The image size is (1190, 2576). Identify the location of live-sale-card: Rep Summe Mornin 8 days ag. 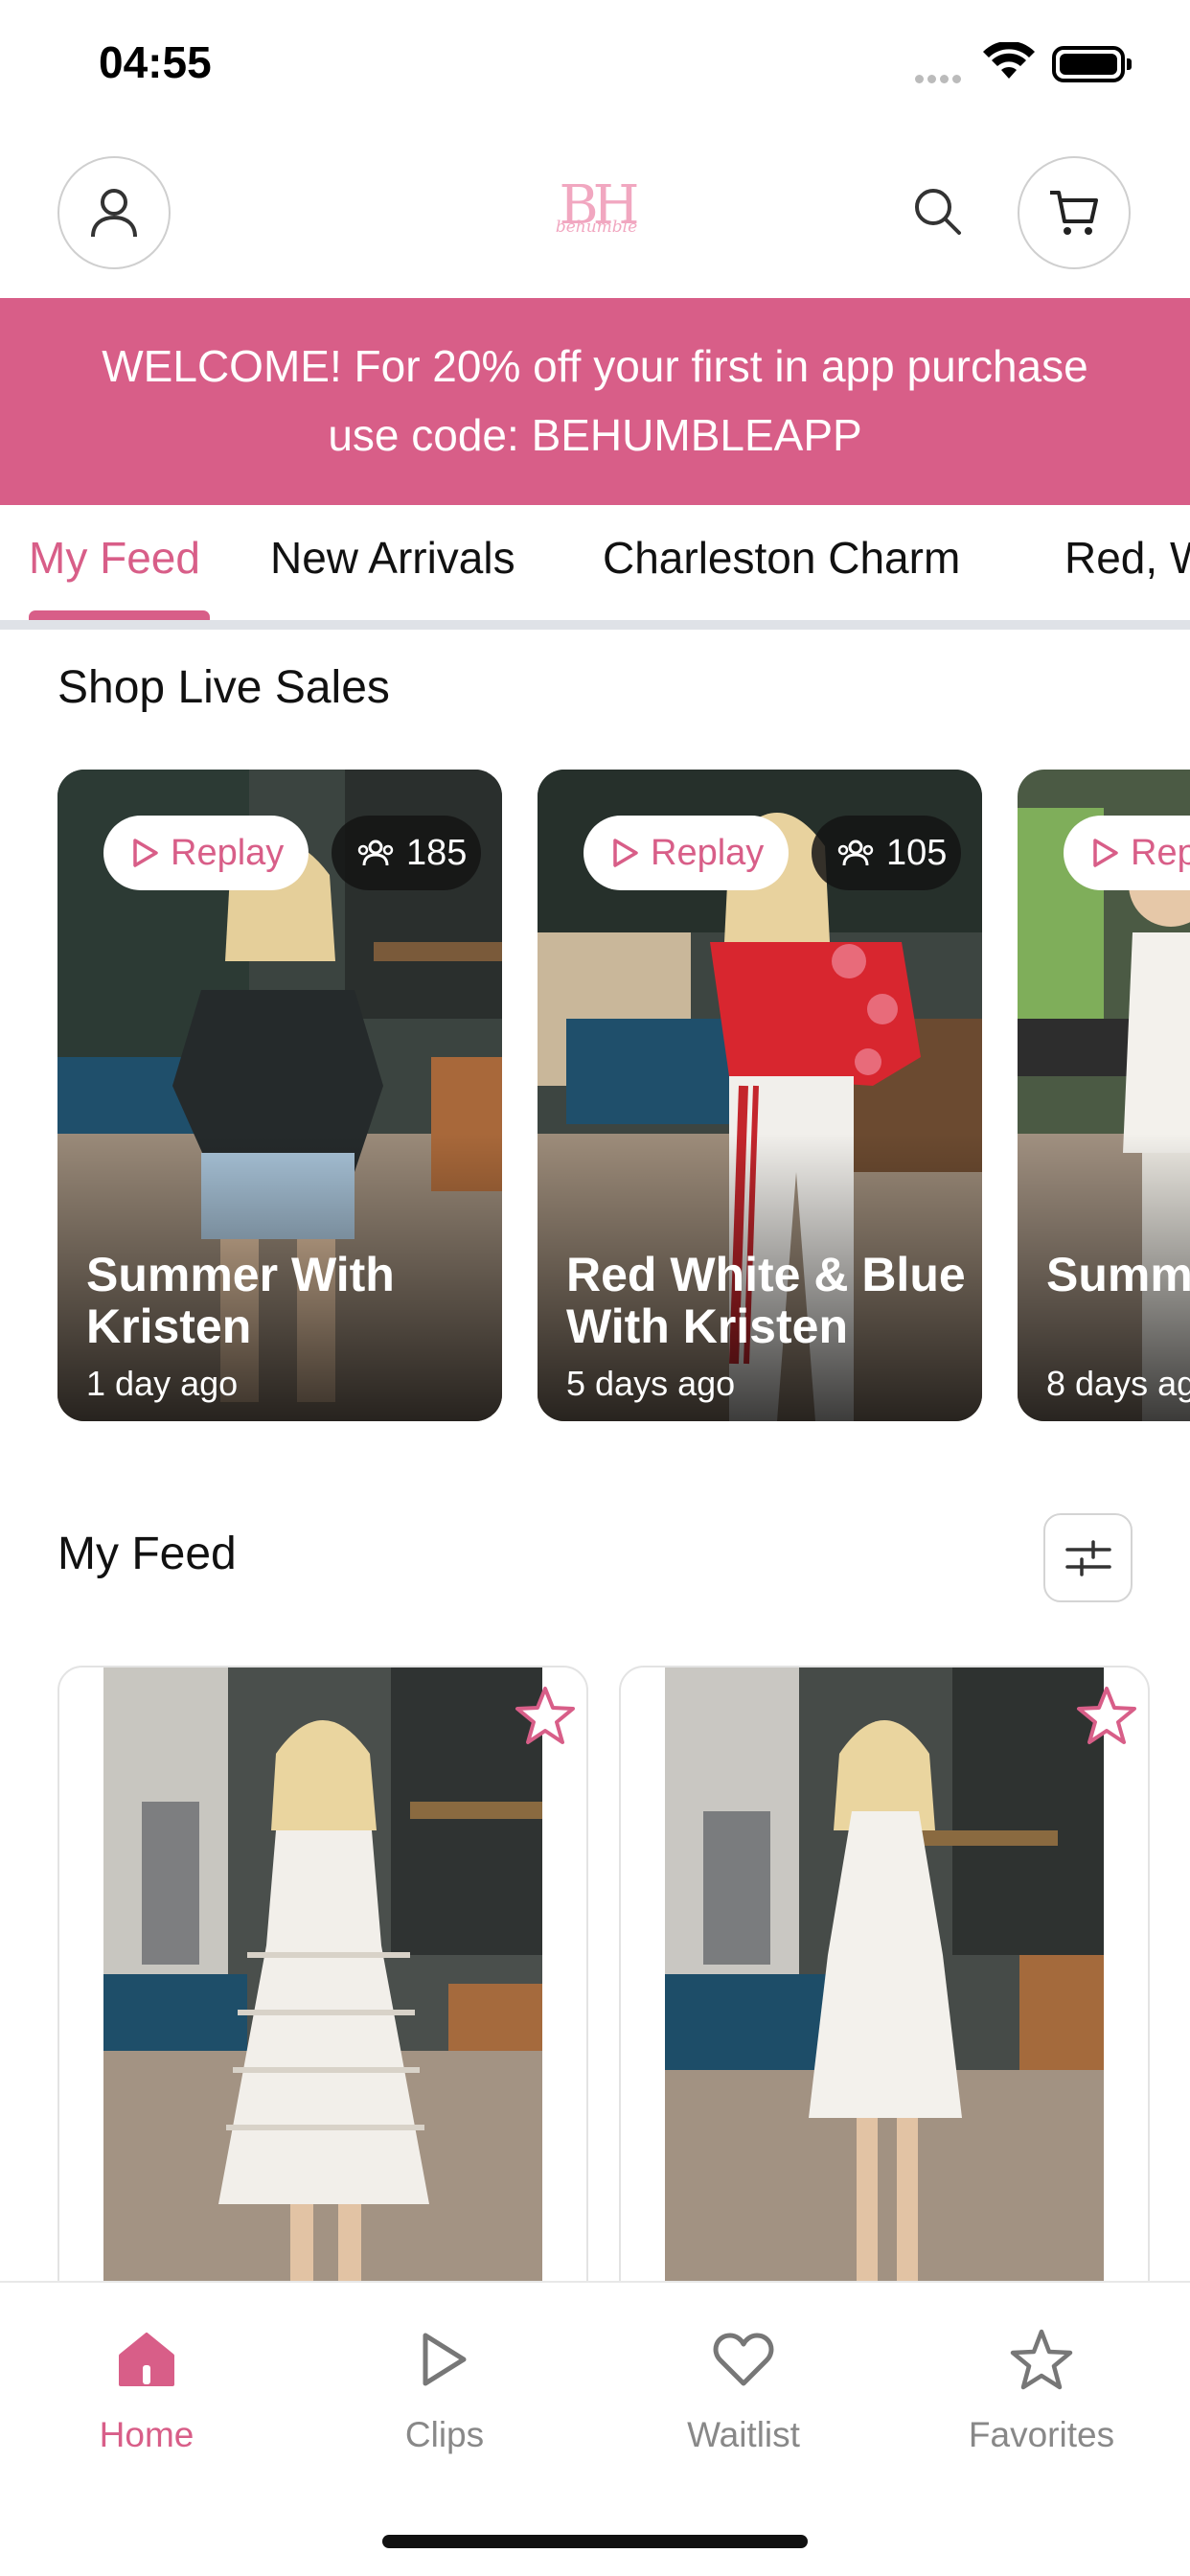
(1104, 1095).